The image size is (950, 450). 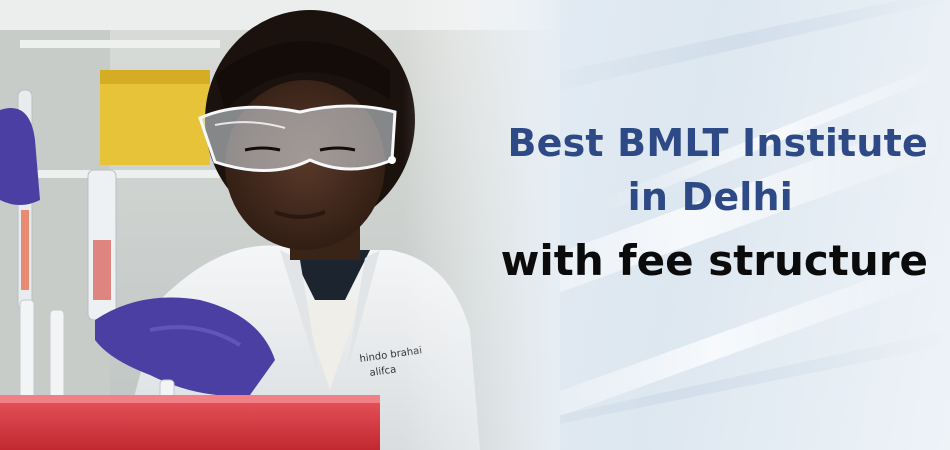 What do you see at coordinates (717, 143) in the screenshot?
I see `headline-line-1: Best BMLT Institute` at bounding box center [717, 143].